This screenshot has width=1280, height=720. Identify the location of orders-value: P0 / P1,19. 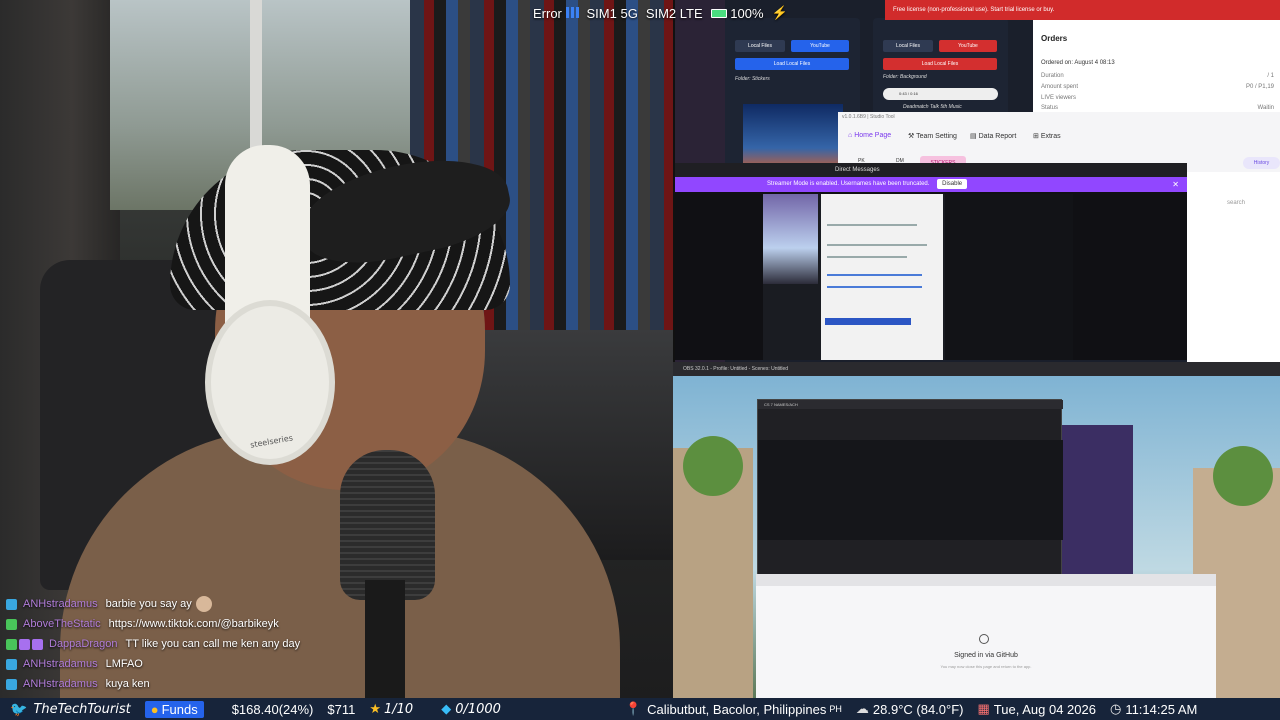
(1259, 87).